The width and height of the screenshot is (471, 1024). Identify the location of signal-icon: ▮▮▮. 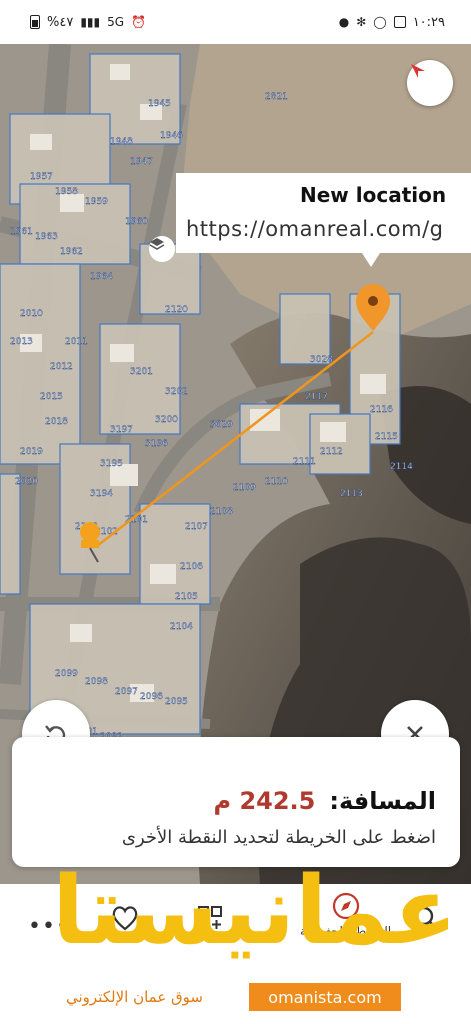
(90, 22).